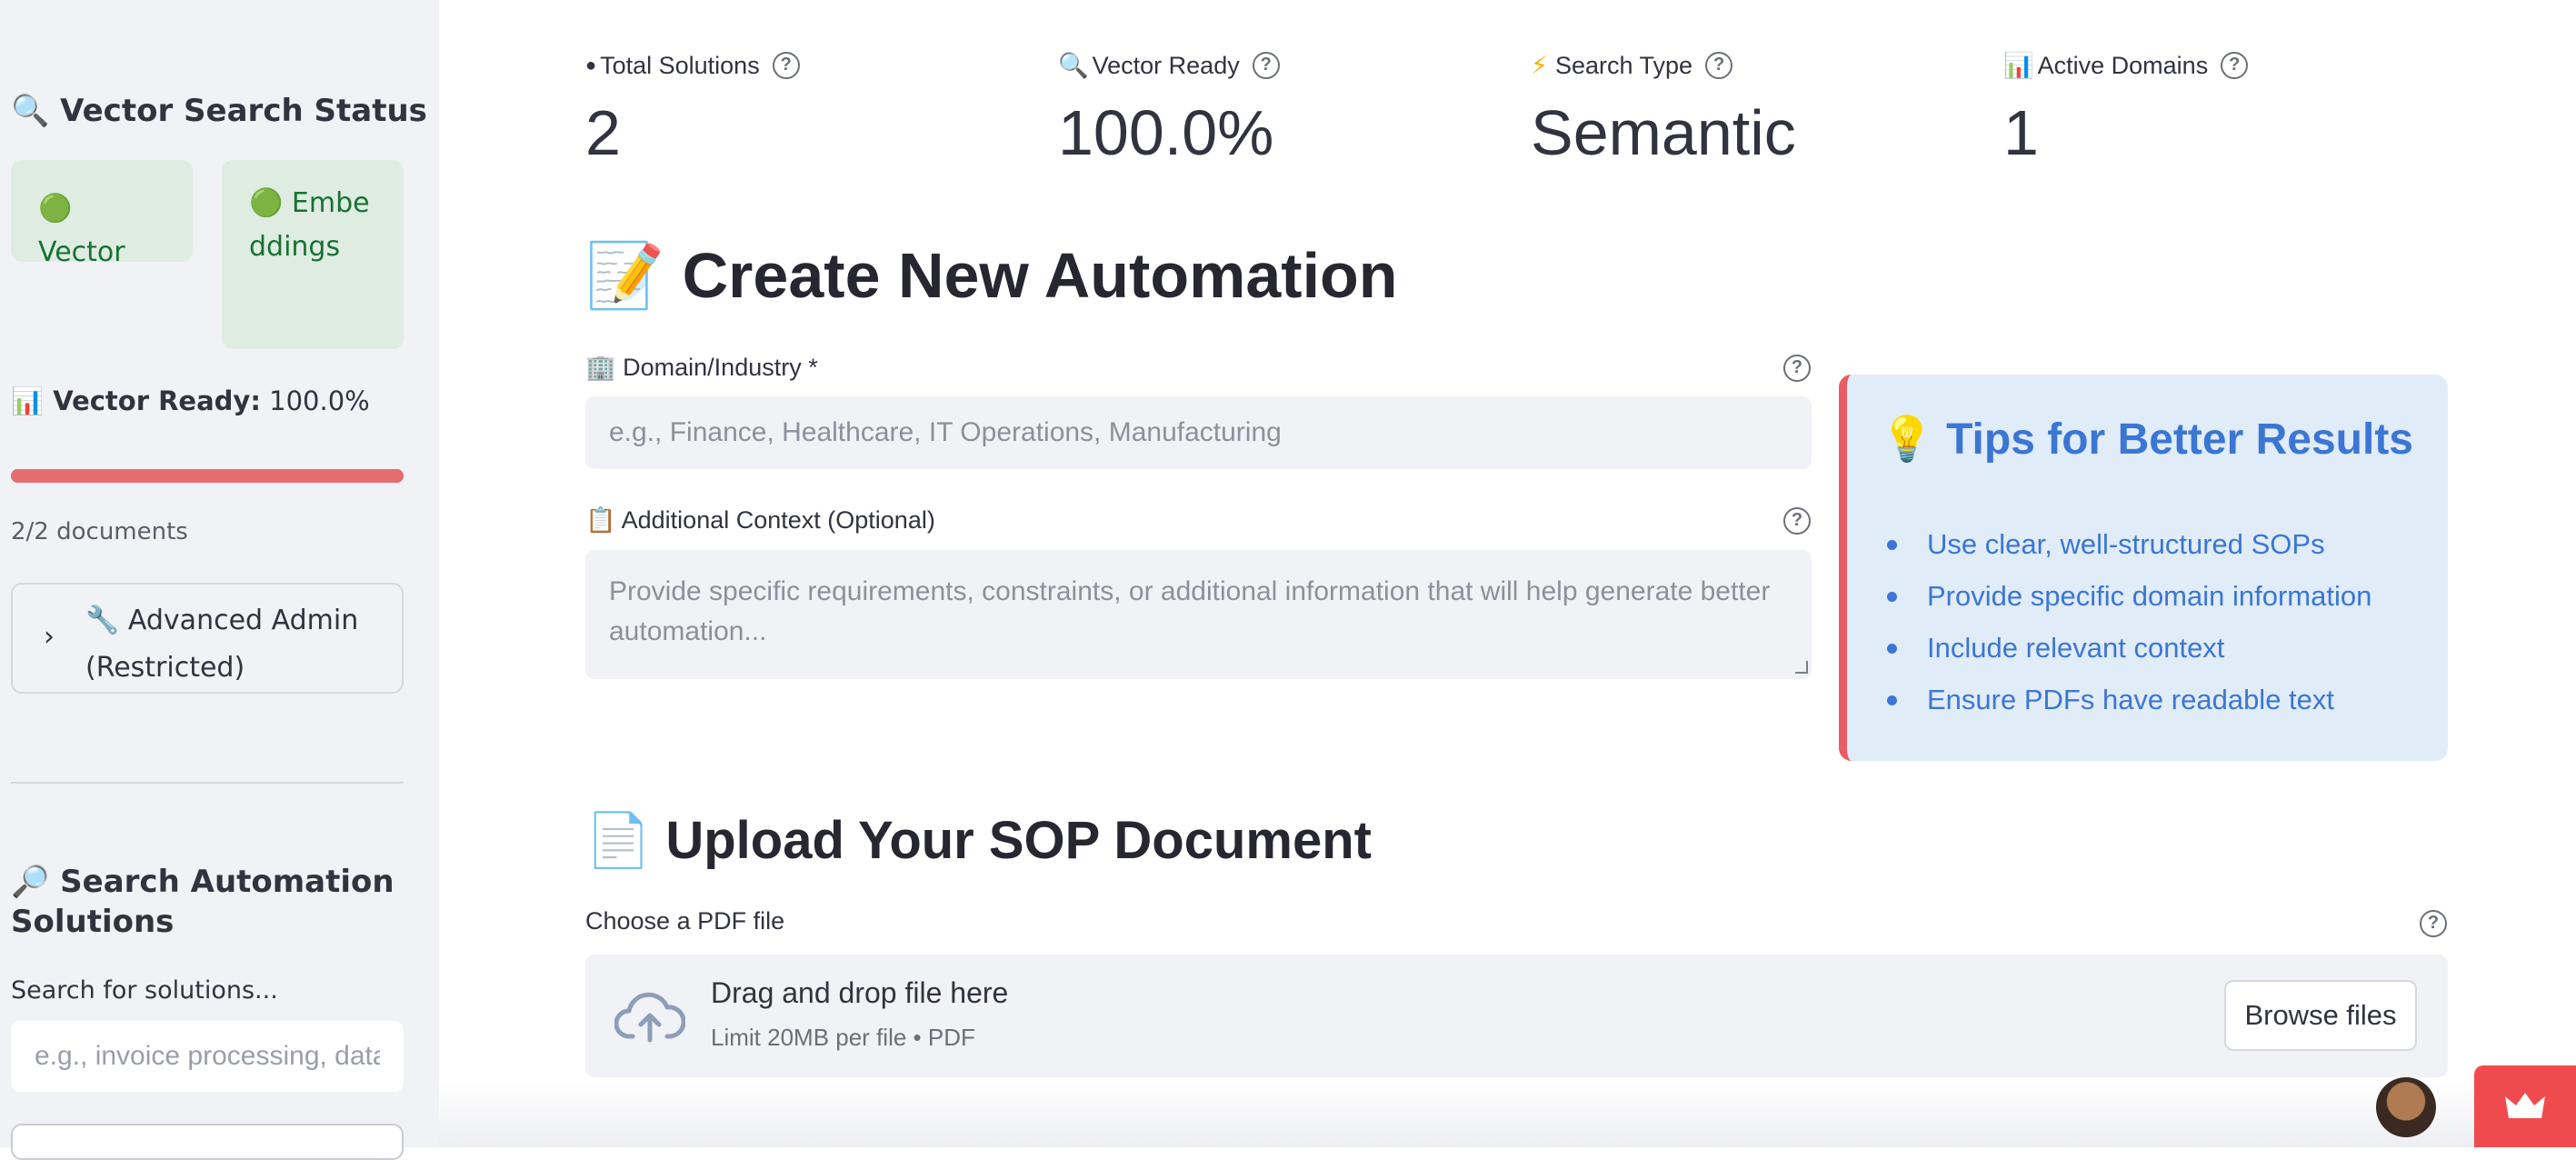 Image resolution: width=2576 pixels, height=1160 pixels. Describe the element at coordinates (1166, 65) in the screenshot. I see `metric-label: Vector Ready` at that location.